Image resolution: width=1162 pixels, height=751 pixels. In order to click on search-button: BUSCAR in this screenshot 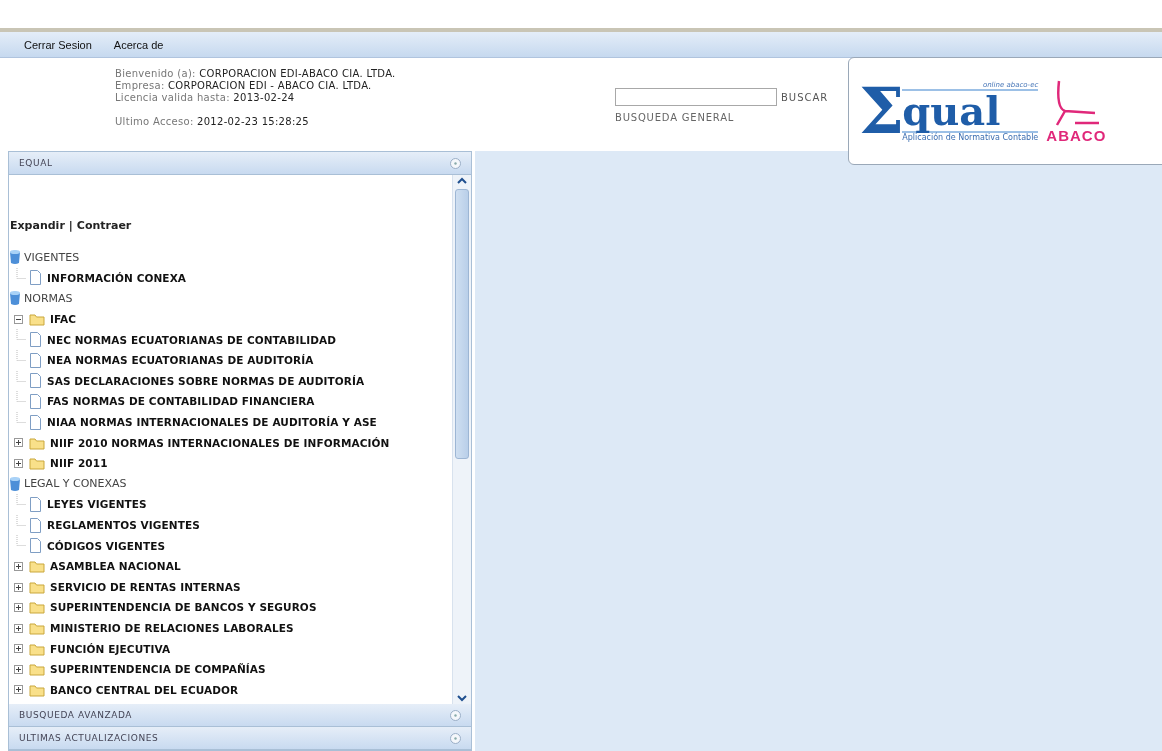, I will do `click(805, 97)`.